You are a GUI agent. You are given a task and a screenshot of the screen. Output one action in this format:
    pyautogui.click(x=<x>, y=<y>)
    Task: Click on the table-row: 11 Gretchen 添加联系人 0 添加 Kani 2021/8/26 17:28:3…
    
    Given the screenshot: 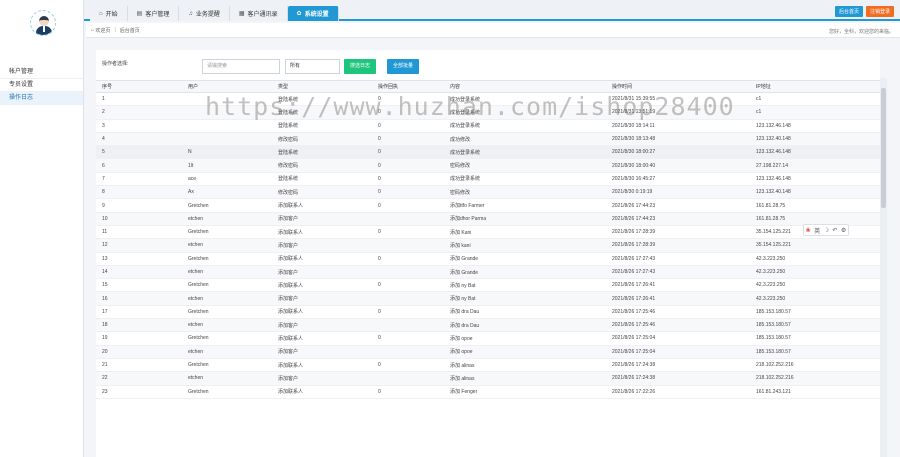 What is the action you would take?
    pyautogui.click(x=488, y=232)
    